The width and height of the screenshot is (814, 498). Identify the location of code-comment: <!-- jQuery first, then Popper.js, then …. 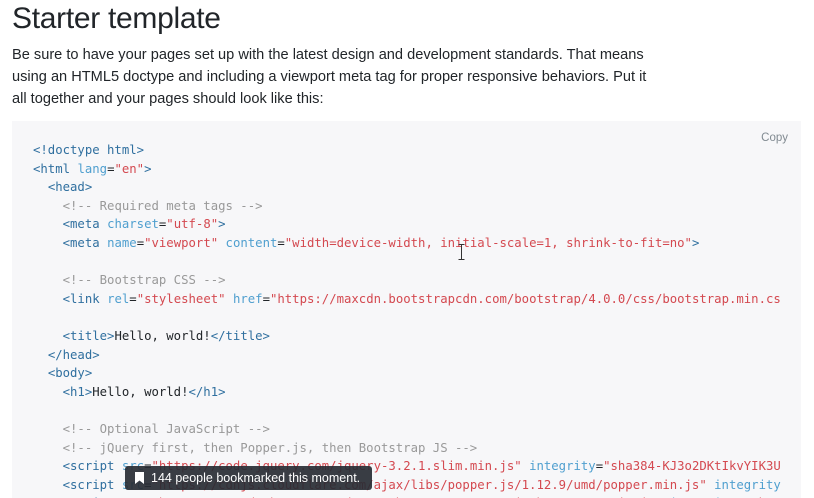
(270, 447).